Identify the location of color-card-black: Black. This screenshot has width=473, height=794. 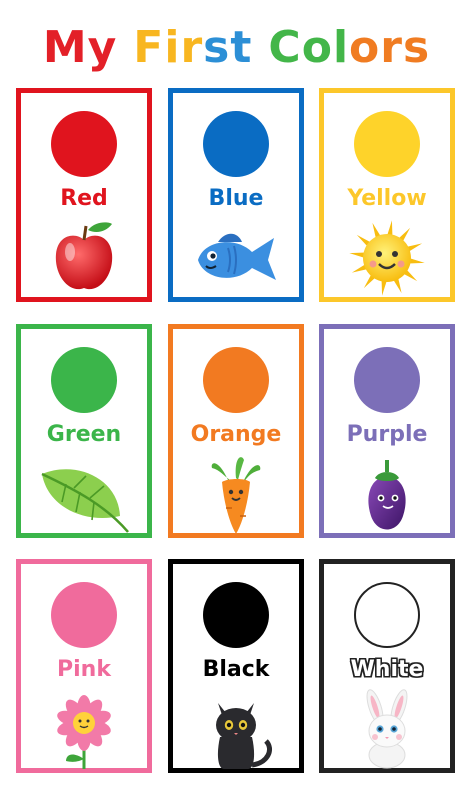
(236, 666).